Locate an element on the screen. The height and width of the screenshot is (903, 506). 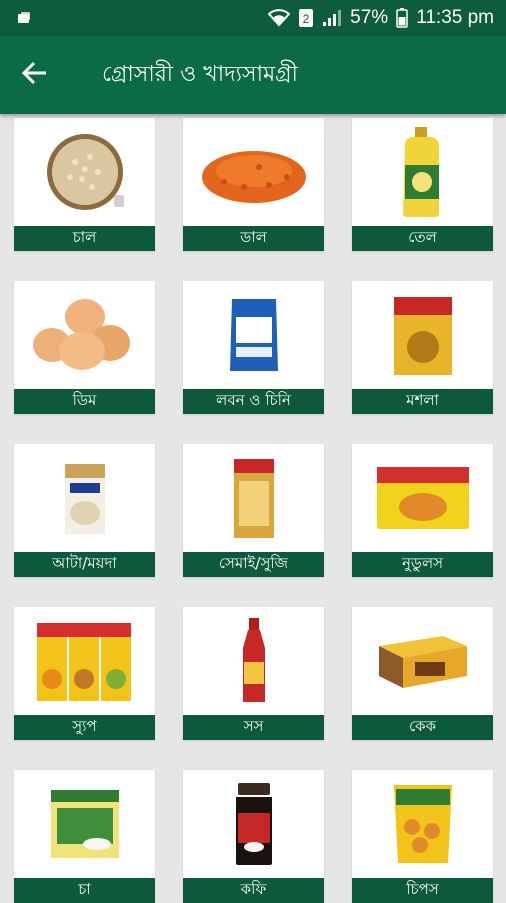
svg-text: 2 is located at coordinates (306, 19).